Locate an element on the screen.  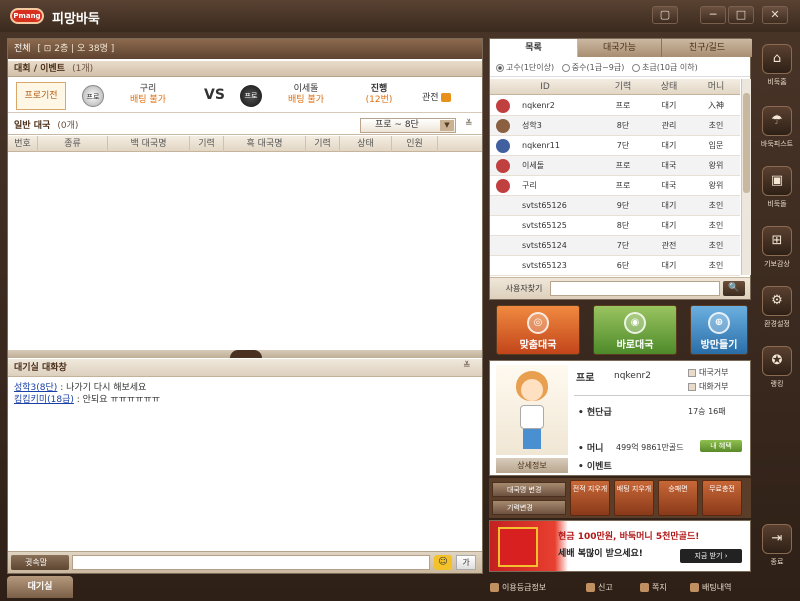
panel-splitter is located at coordinates (245, 354).